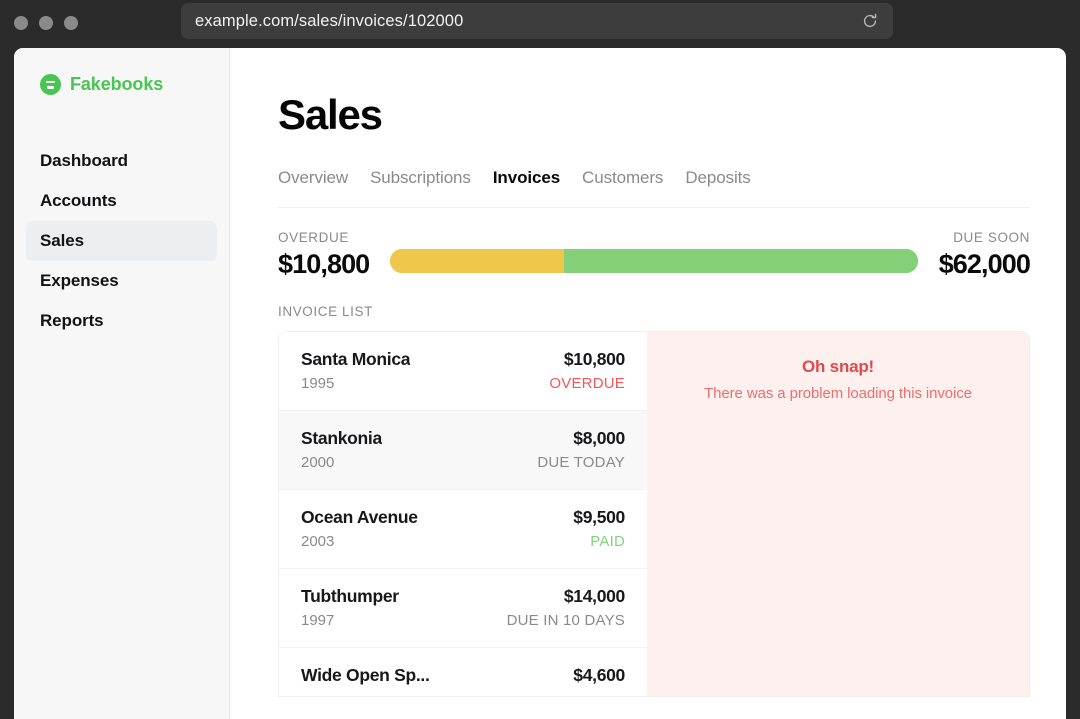 The height and width of the screenshot is (719, 1080). Describe the element at coordinates (318, 463) in the screenshot. I see `invoice-year: 2000` at that location.